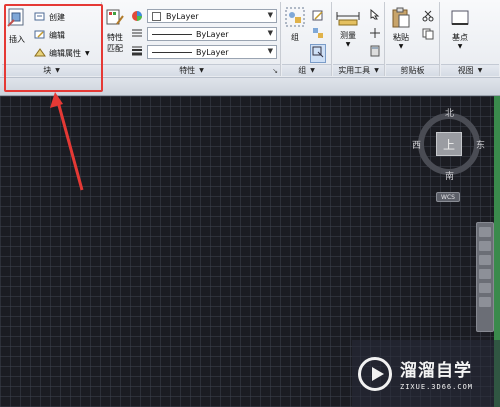 This screenshot has height=407, width=500. I want to click on copy-icon, so click(428, 35).